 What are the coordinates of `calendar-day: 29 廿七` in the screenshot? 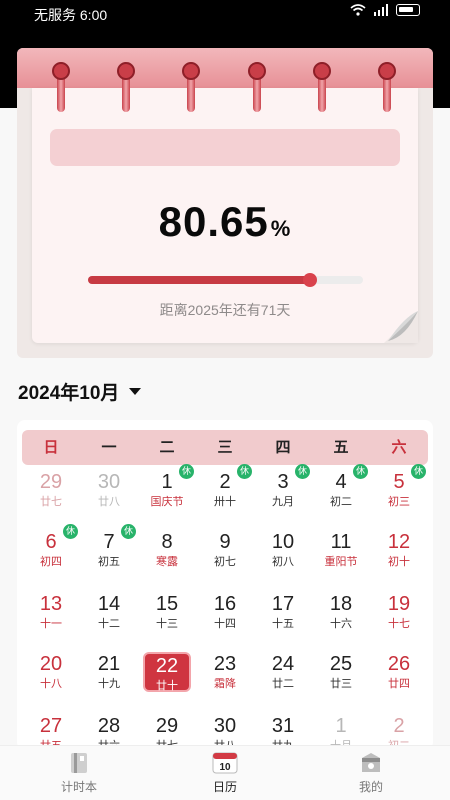 It's located at (51, 496).